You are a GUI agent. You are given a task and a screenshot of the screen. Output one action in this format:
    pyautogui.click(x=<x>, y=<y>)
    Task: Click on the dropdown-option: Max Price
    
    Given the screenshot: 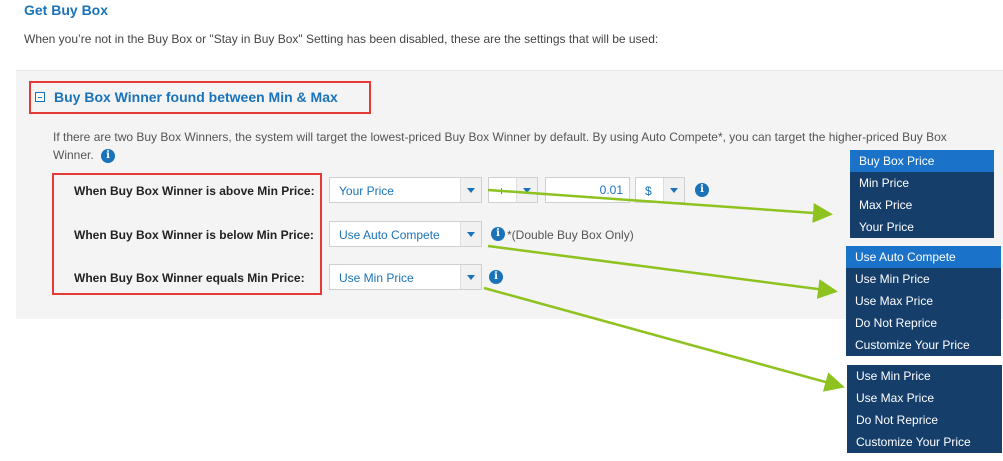 What is the action you would take?
    pyautogui.click(x=922, y=205)
    